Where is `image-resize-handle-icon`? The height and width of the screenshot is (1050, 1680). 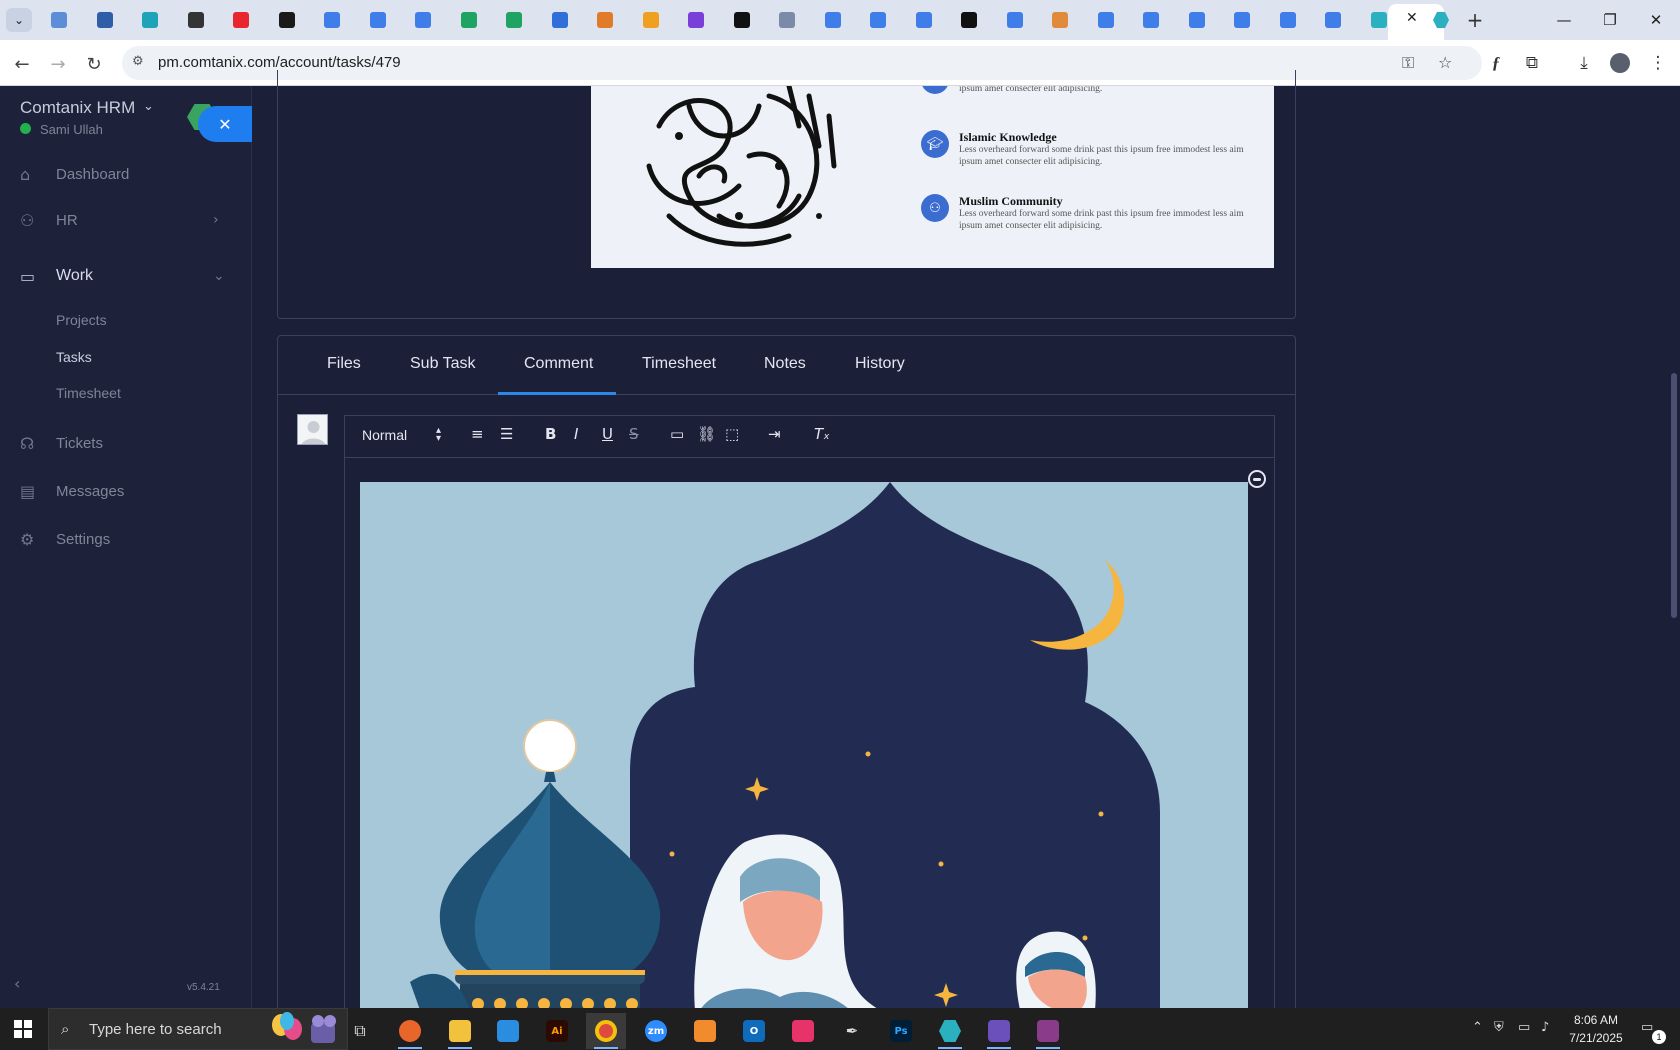
image-resize-handle-icon is located at coordinates (1257, 479).